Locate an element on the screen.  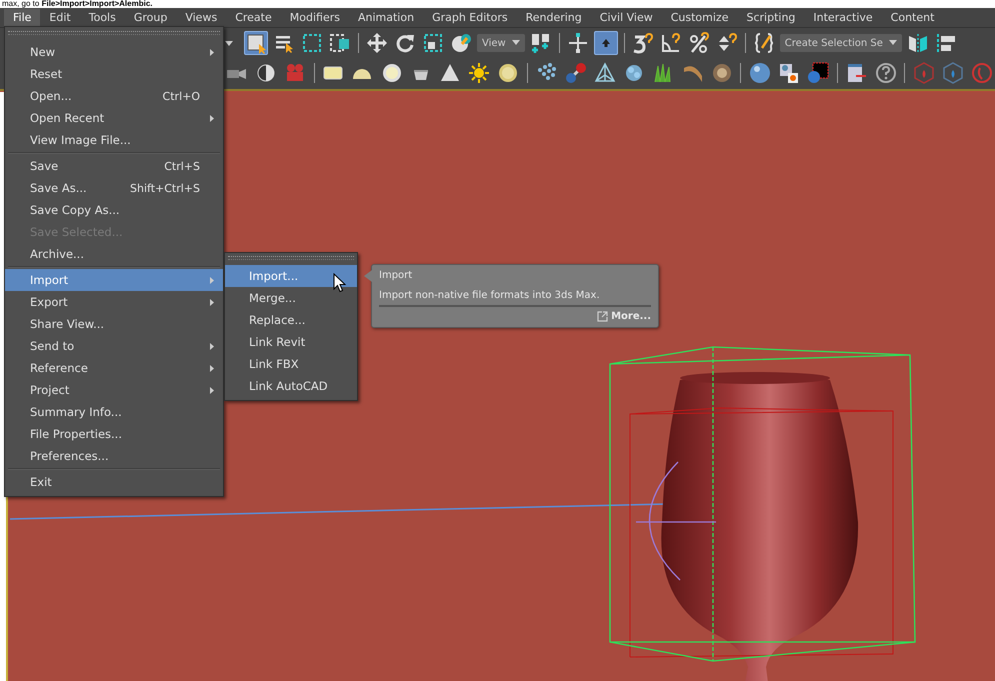
named-selection-icon is located at coordinates (763, 43).